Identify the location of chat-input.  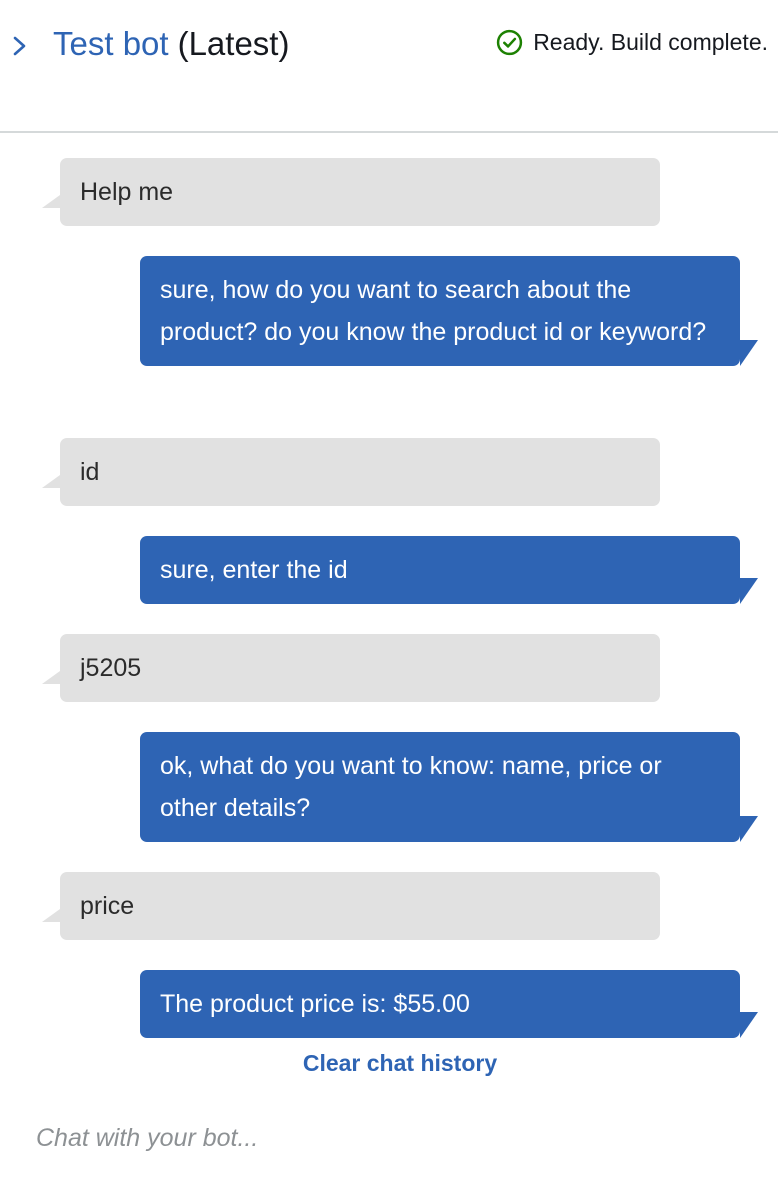
(396, 1138).